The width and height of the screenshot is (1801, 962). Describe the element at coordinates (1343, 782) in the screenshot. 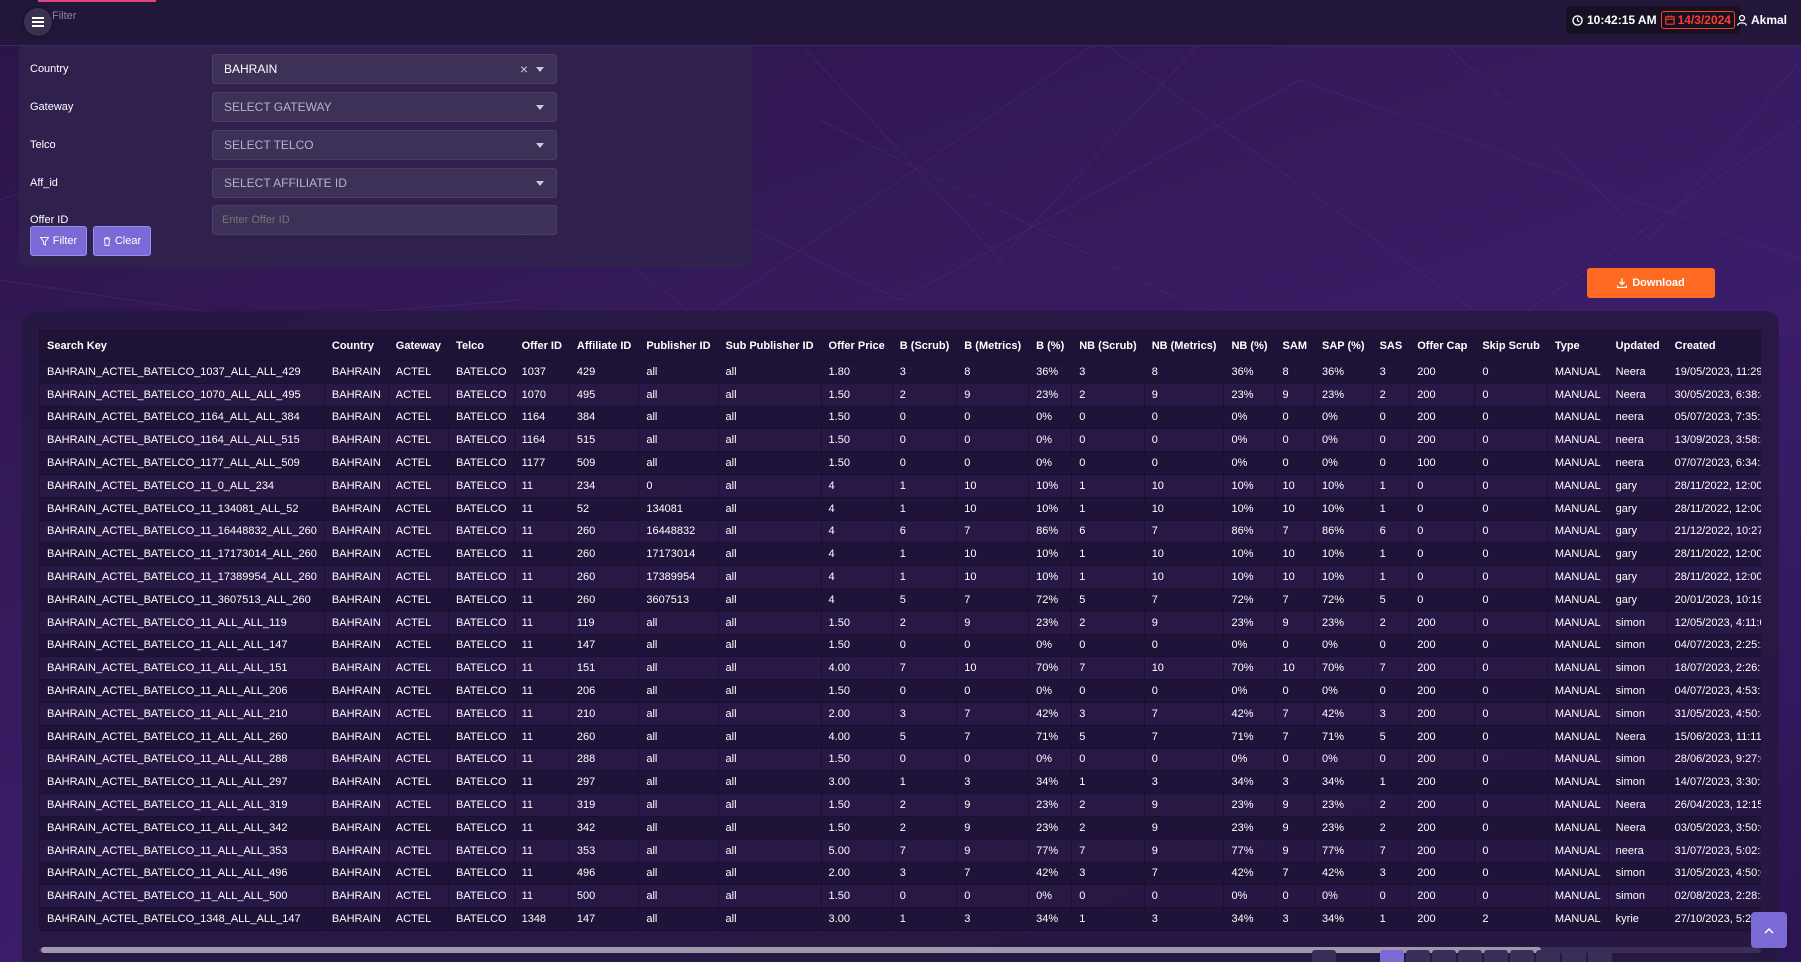

I see `table-cell: 34%` at that location.